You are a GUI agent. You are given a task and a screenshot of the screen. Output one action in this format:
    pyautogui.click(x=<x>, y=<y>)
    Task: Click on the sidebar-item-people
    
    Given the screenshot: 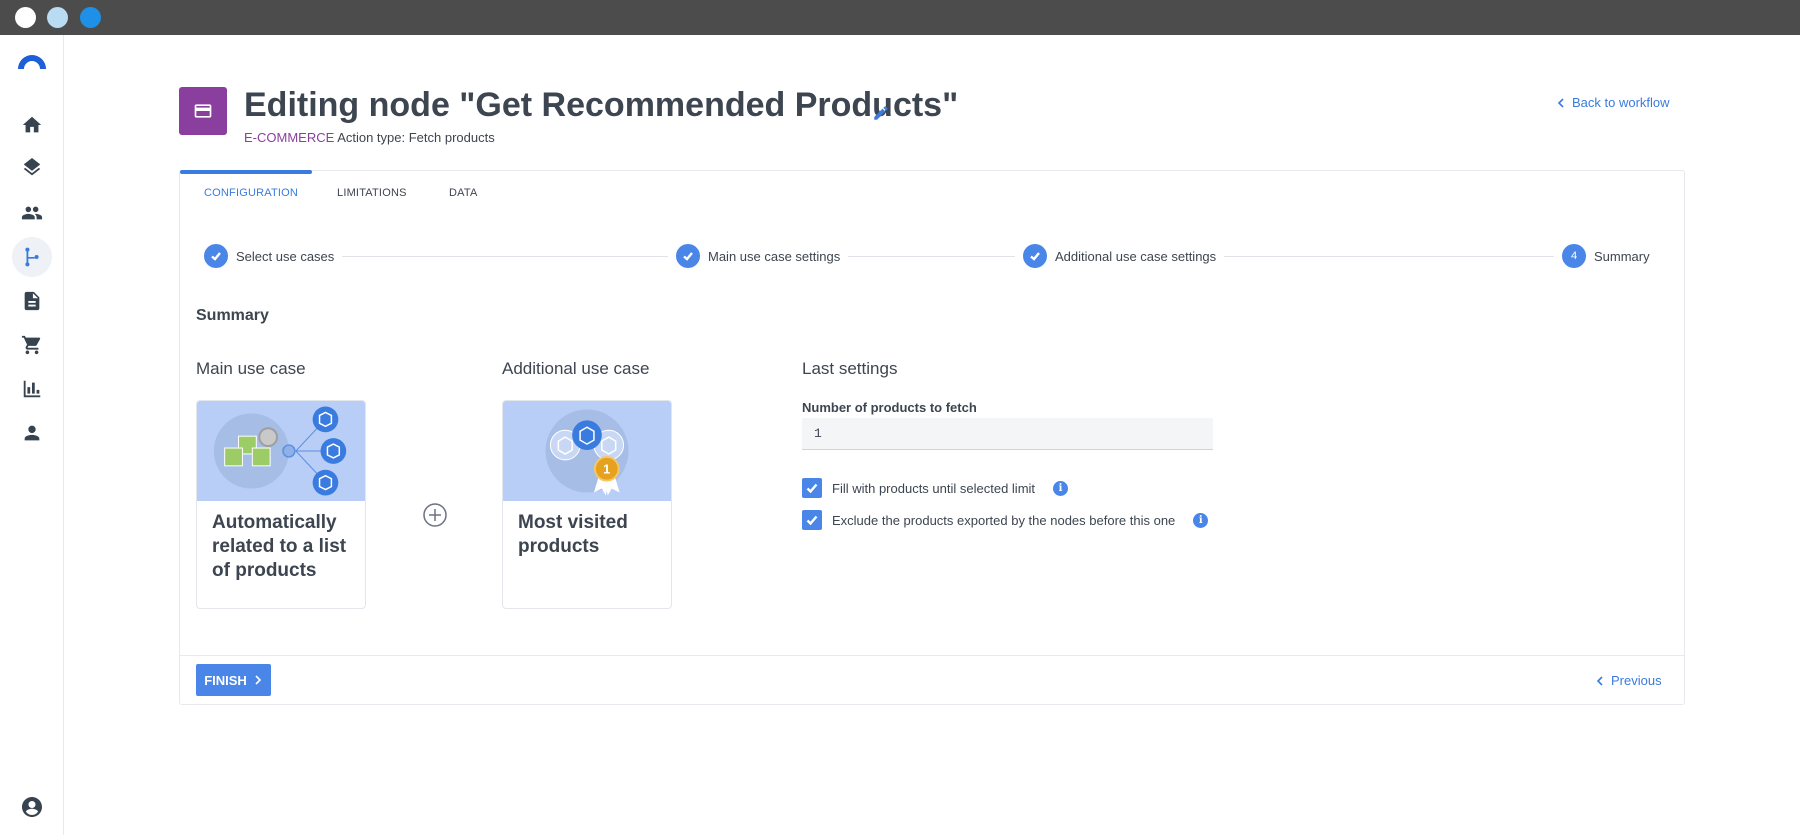 What is the action you would take?
    pyautogui.click(x=32, y=213)
    